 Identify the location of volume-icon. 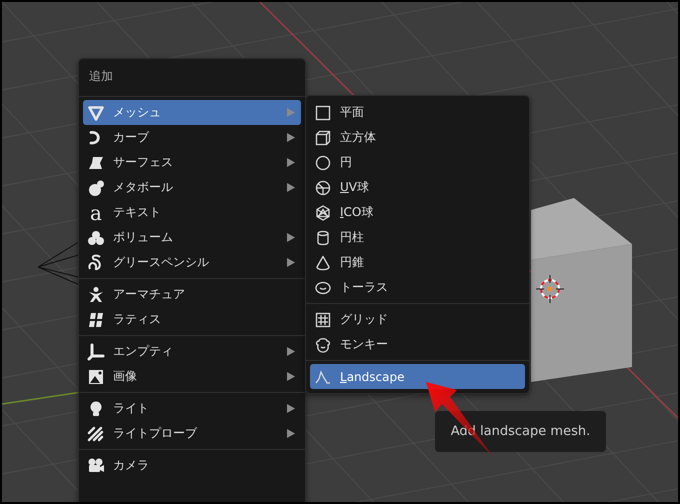
(96, 237).